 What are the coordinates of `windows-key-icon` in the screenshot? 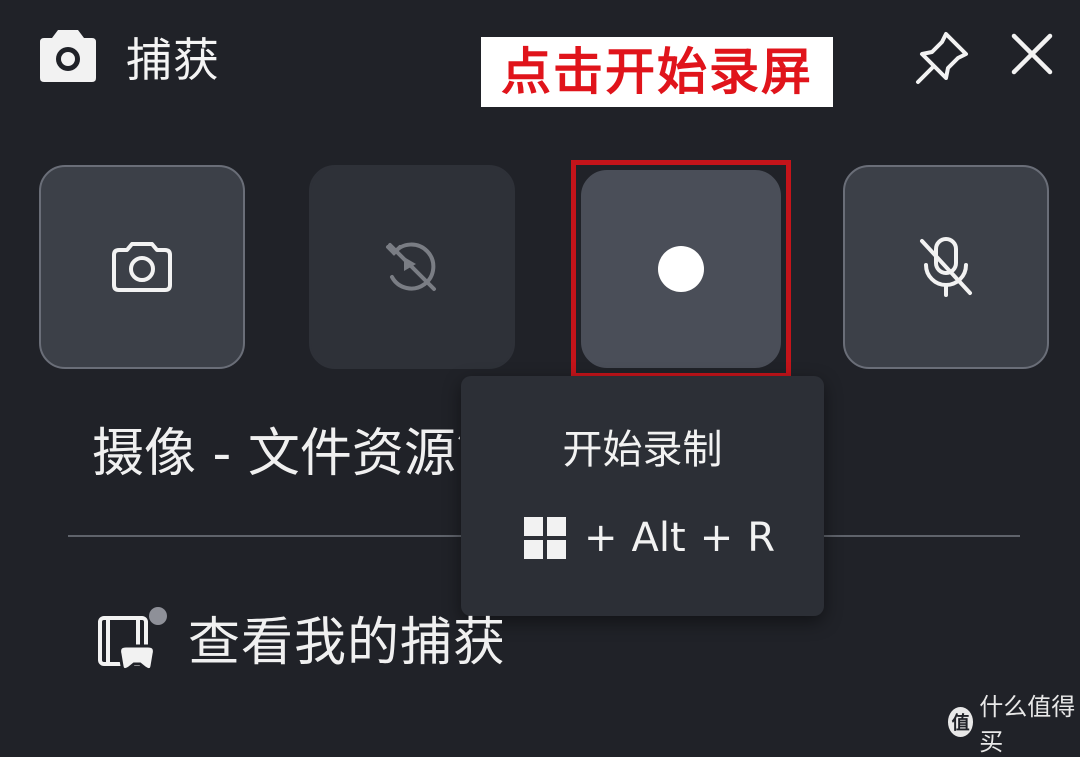 It's located at (545, 538).